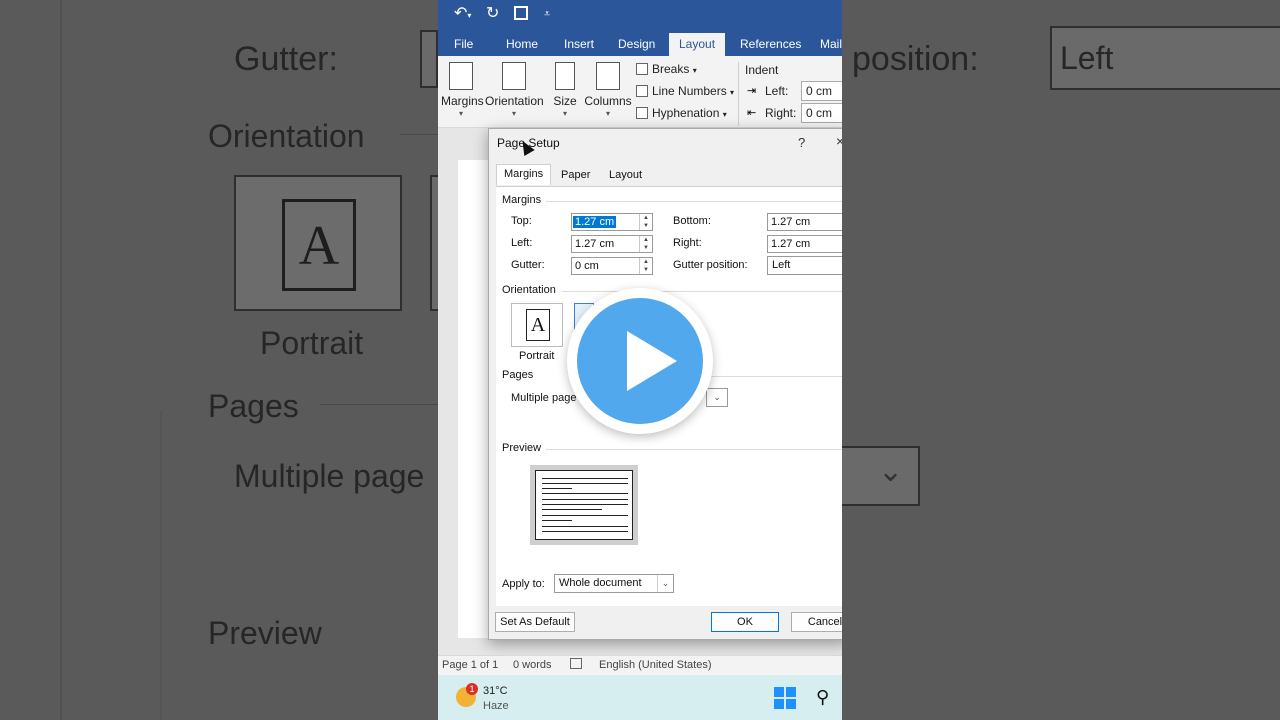  I want to click on bottom-margin-value: 1.27 cm, so click(791, 222).